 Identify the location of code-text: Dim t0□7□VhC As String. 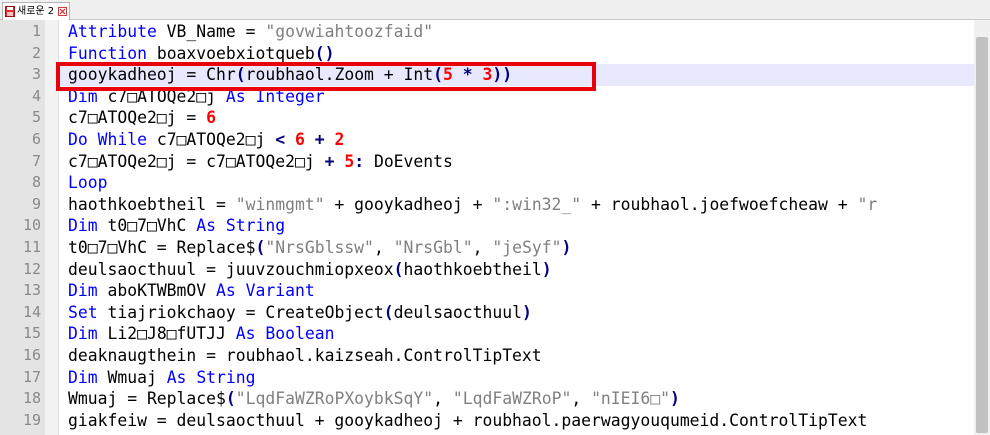
(176, 226).